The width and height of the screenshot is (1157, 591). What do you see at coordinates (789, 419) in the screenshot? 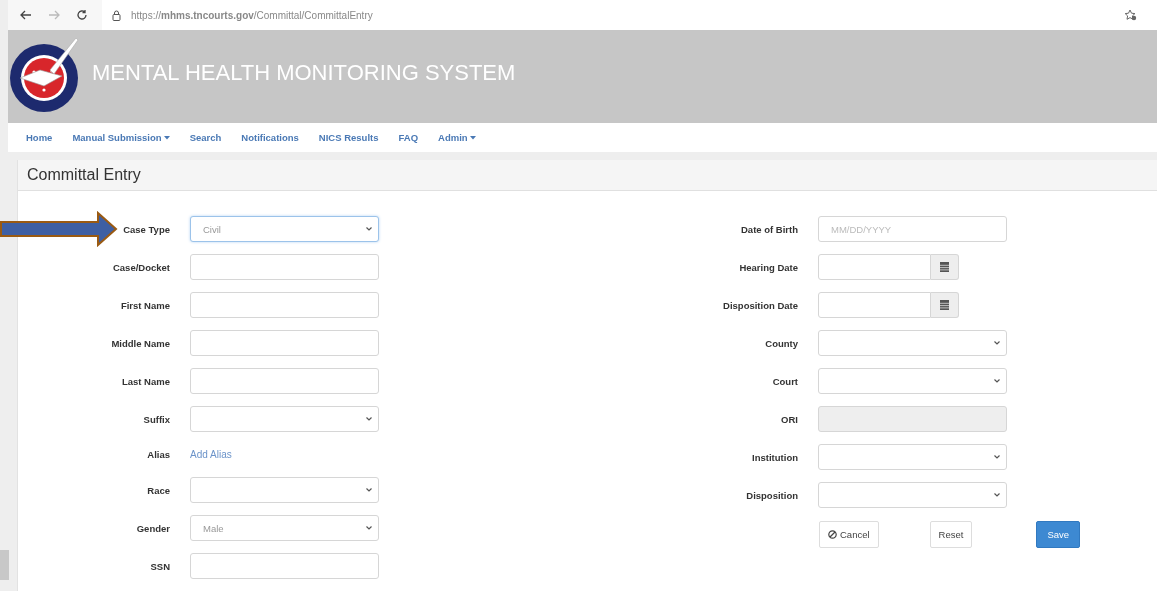
I see `field-label: ORI` at bounding box center [789, 419].